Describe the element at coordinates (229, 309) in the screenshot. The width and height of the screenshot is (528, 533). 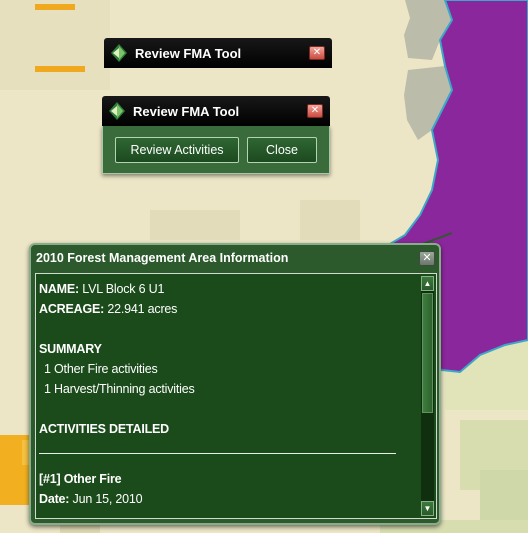
I see `acreage-row: ACREAGE: 22.941 acres` at that location.